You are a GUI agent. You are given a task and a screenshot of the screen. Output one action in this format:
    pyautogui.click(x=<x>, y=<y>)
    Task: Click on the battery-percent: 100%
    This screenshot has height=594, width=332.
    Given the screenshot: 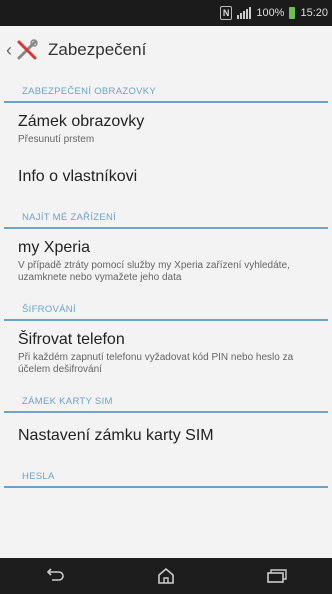 What is the action you would take?
    pyautogui.click(x=270, y=13)
    